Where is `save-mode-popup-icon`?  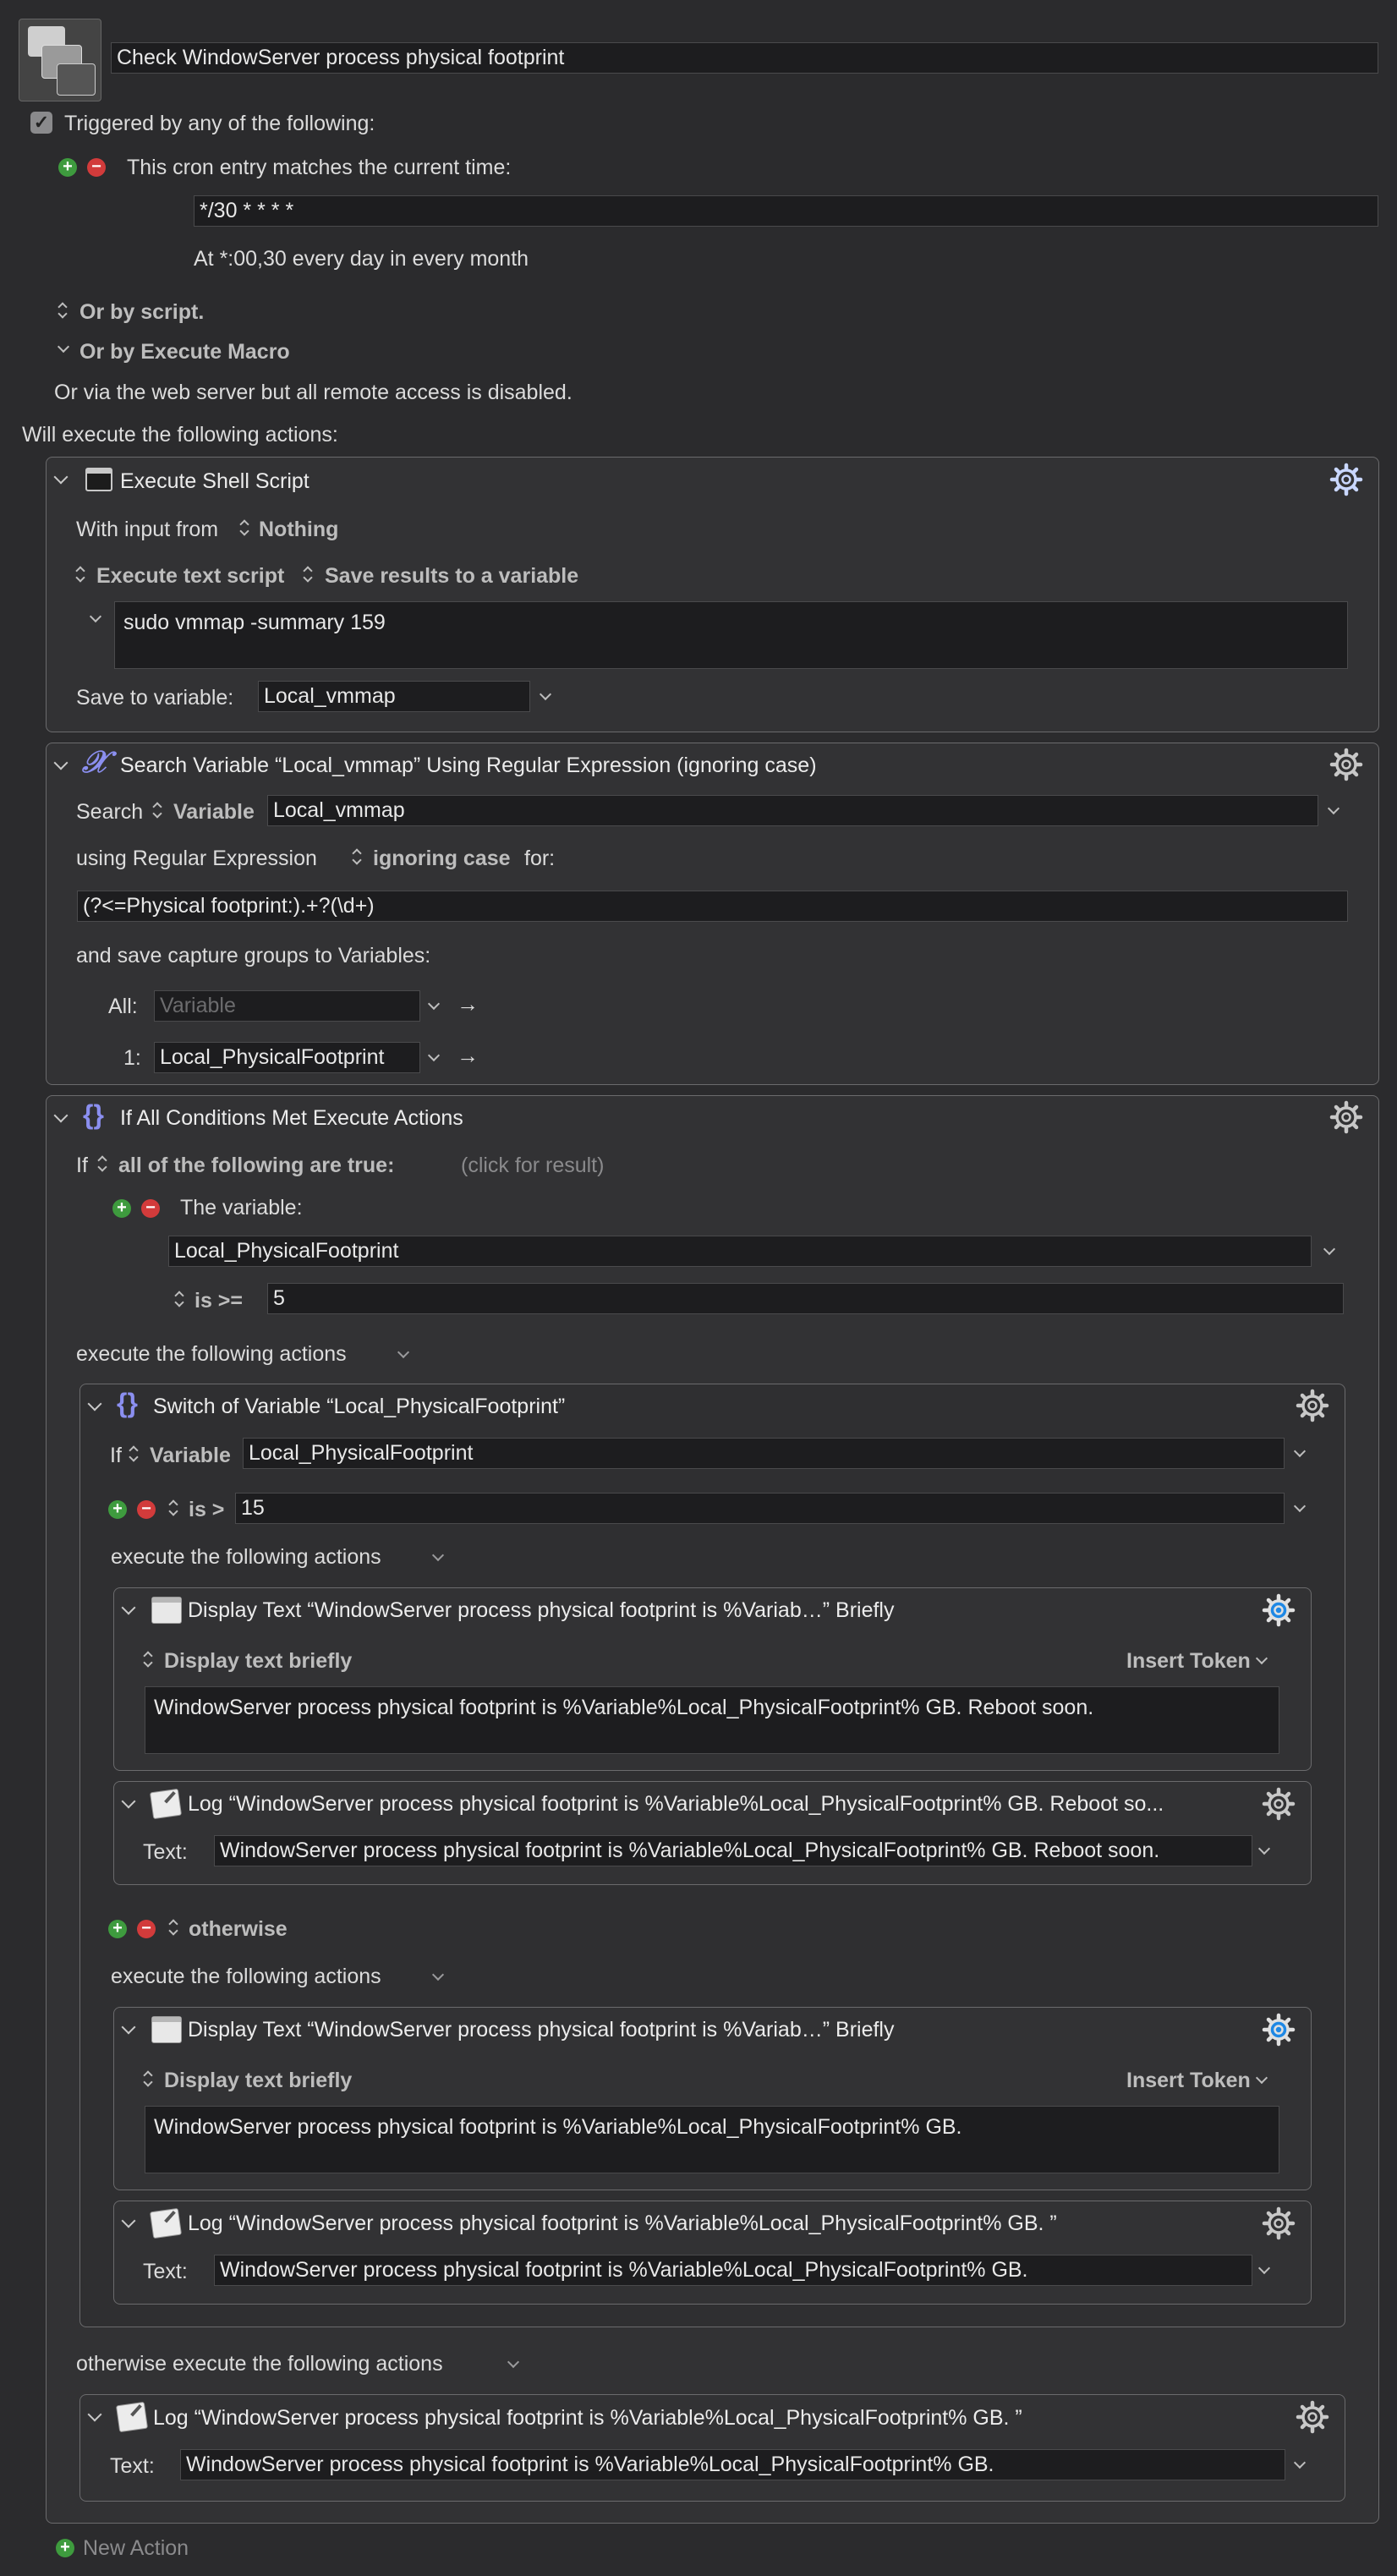 save-mode-popup-icon is located at coordinates (308, 574).